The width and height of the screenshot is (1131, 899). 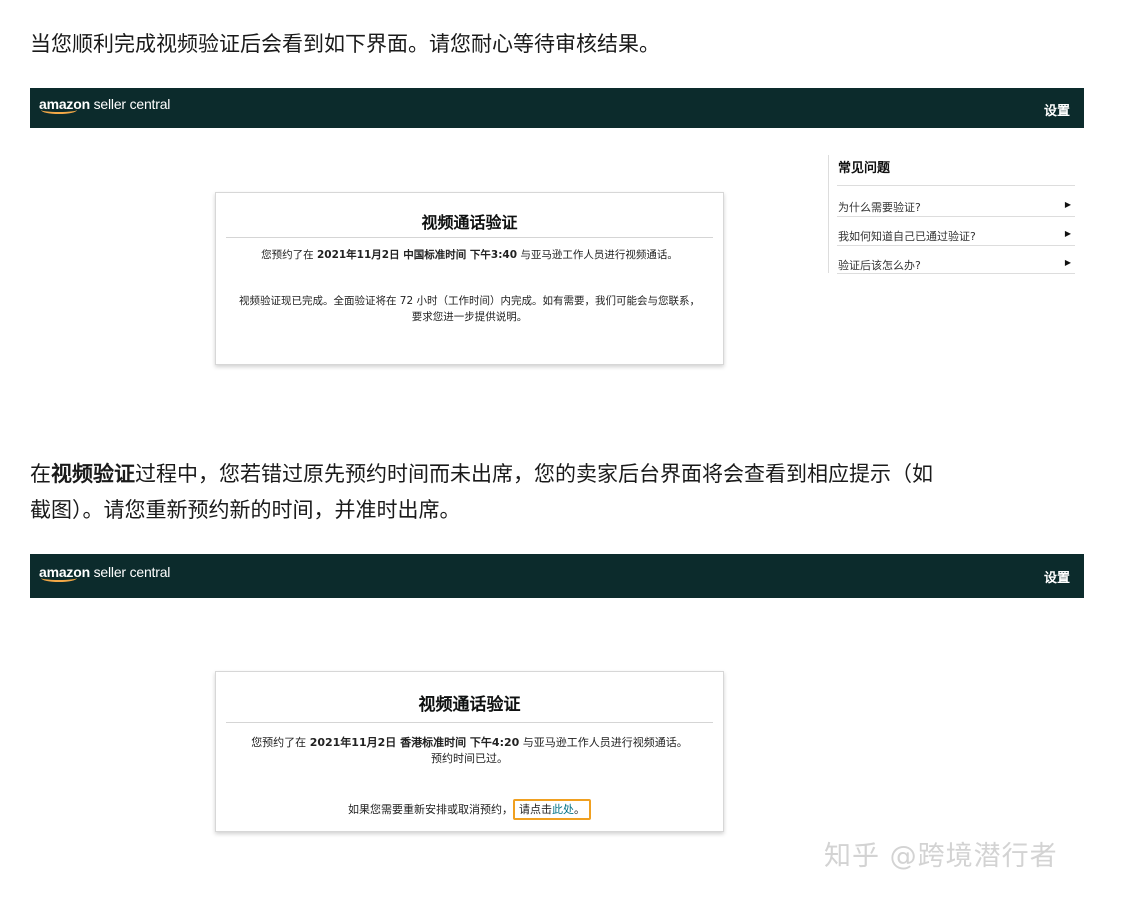 What do you see at coordinates (345, 44) in the screenshot?
I see `intro-text: 当您顺利完成视频验证后会看到如下界面。请您耐心等待审核结果。` at bounding box center [345, 44].